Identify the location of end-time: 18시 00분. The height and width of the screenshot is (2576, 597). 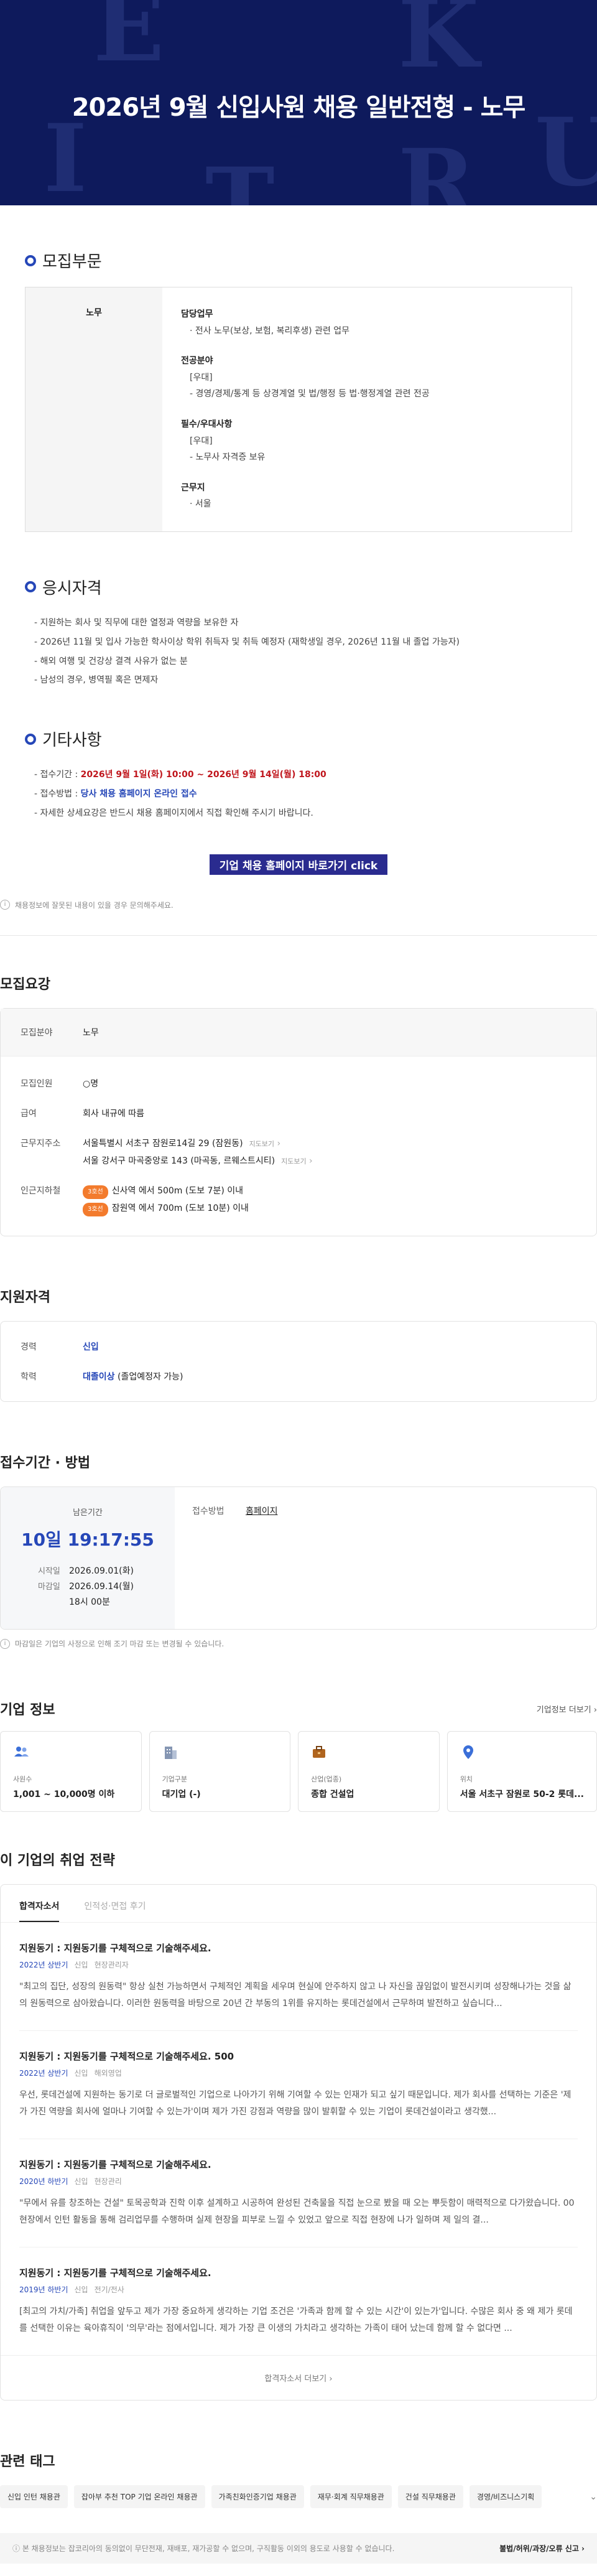
(89, 1602).